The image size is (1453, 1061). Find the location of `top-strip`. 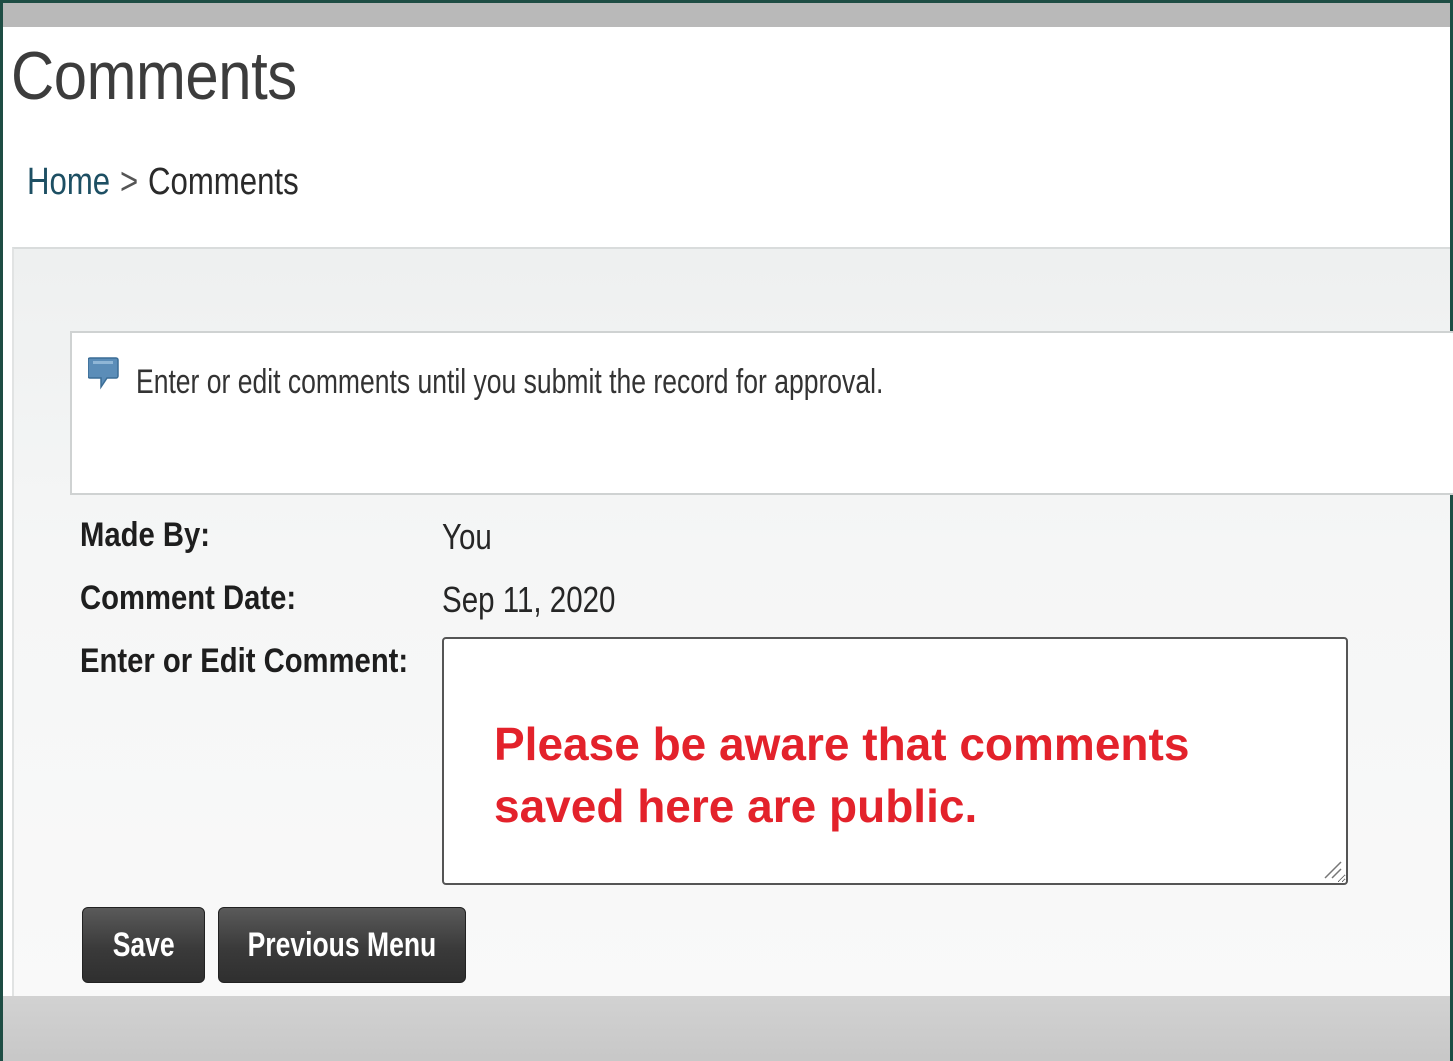

top-strip is located at coordinates (726, 15).